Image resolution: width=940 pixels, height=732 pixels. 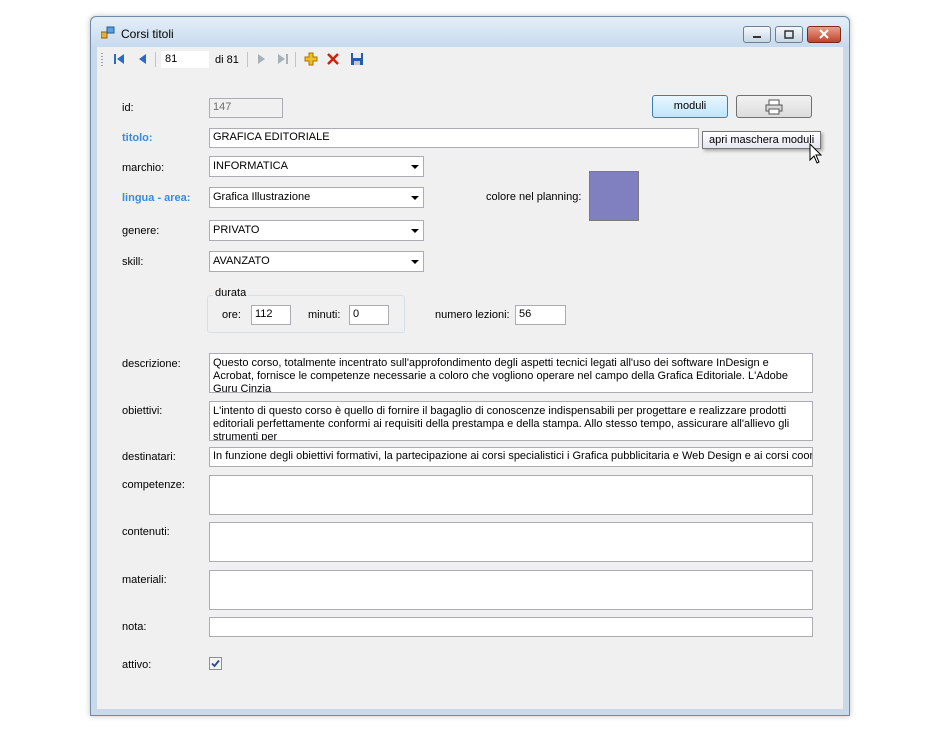 What do you see at coordinates (511, 542) in the screenshot?
I see `contenuti-field` at bounding box center [511, 542].